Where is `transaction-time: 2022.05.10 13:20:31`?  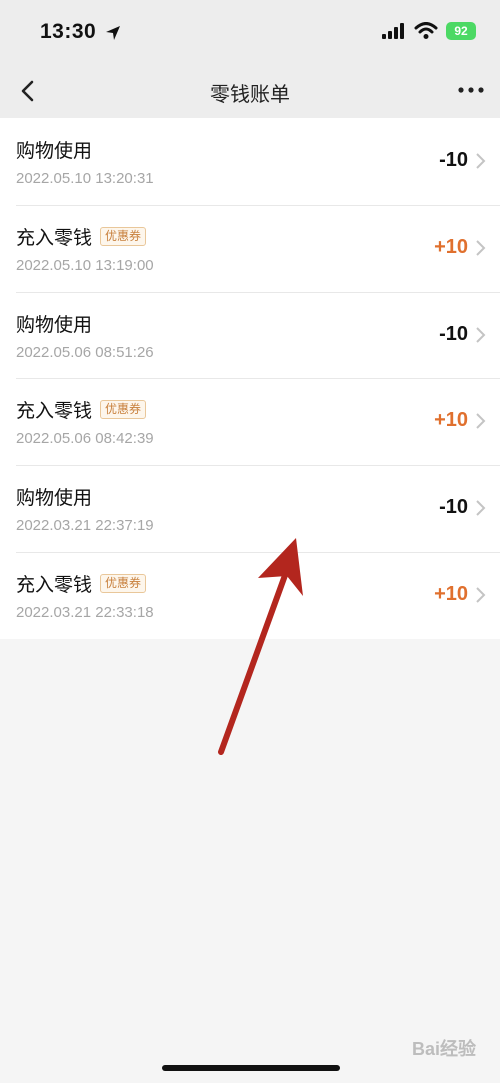 transaction-time: 2022.05.10 13:20:31 is located at coordinates (85, 178).